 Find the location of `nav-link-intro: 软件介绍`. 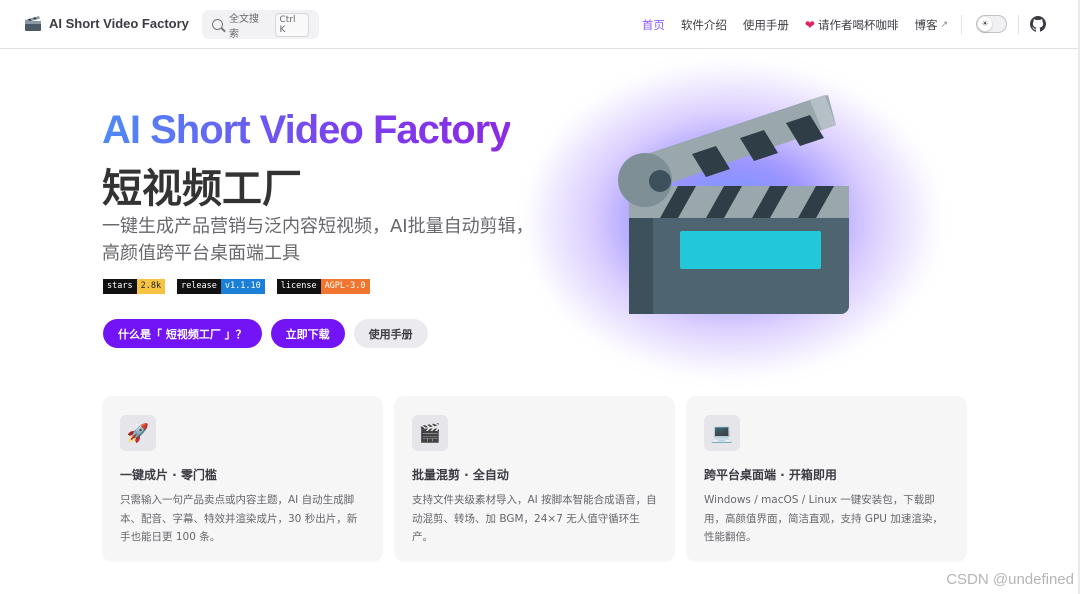

nav-link-intro: 软件介绍 is located at coordinates (704, 25).